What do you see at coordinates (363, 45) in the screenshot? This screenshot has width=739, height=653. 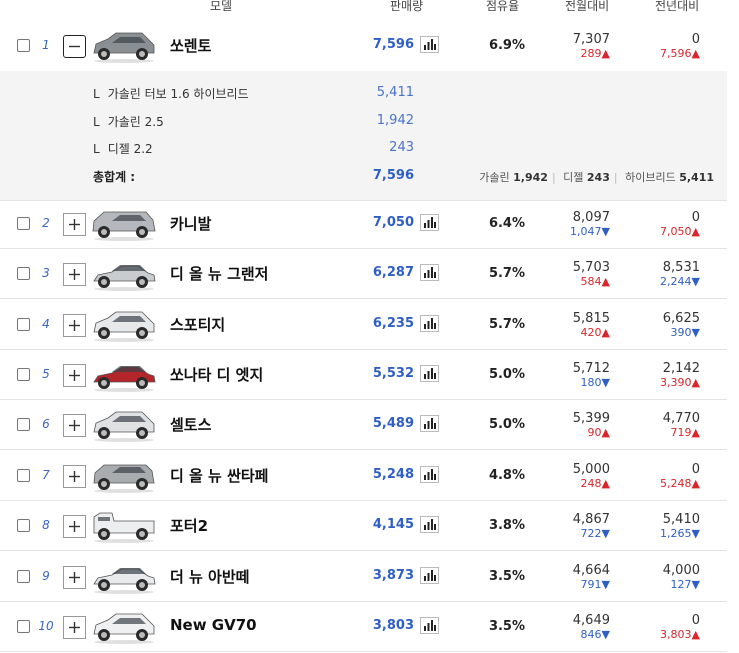 I see `table-row: 1 쏘렌토 7,596 6.9% 7,307 289▲ 0 7,596▲` at bounding box center [363, 45].